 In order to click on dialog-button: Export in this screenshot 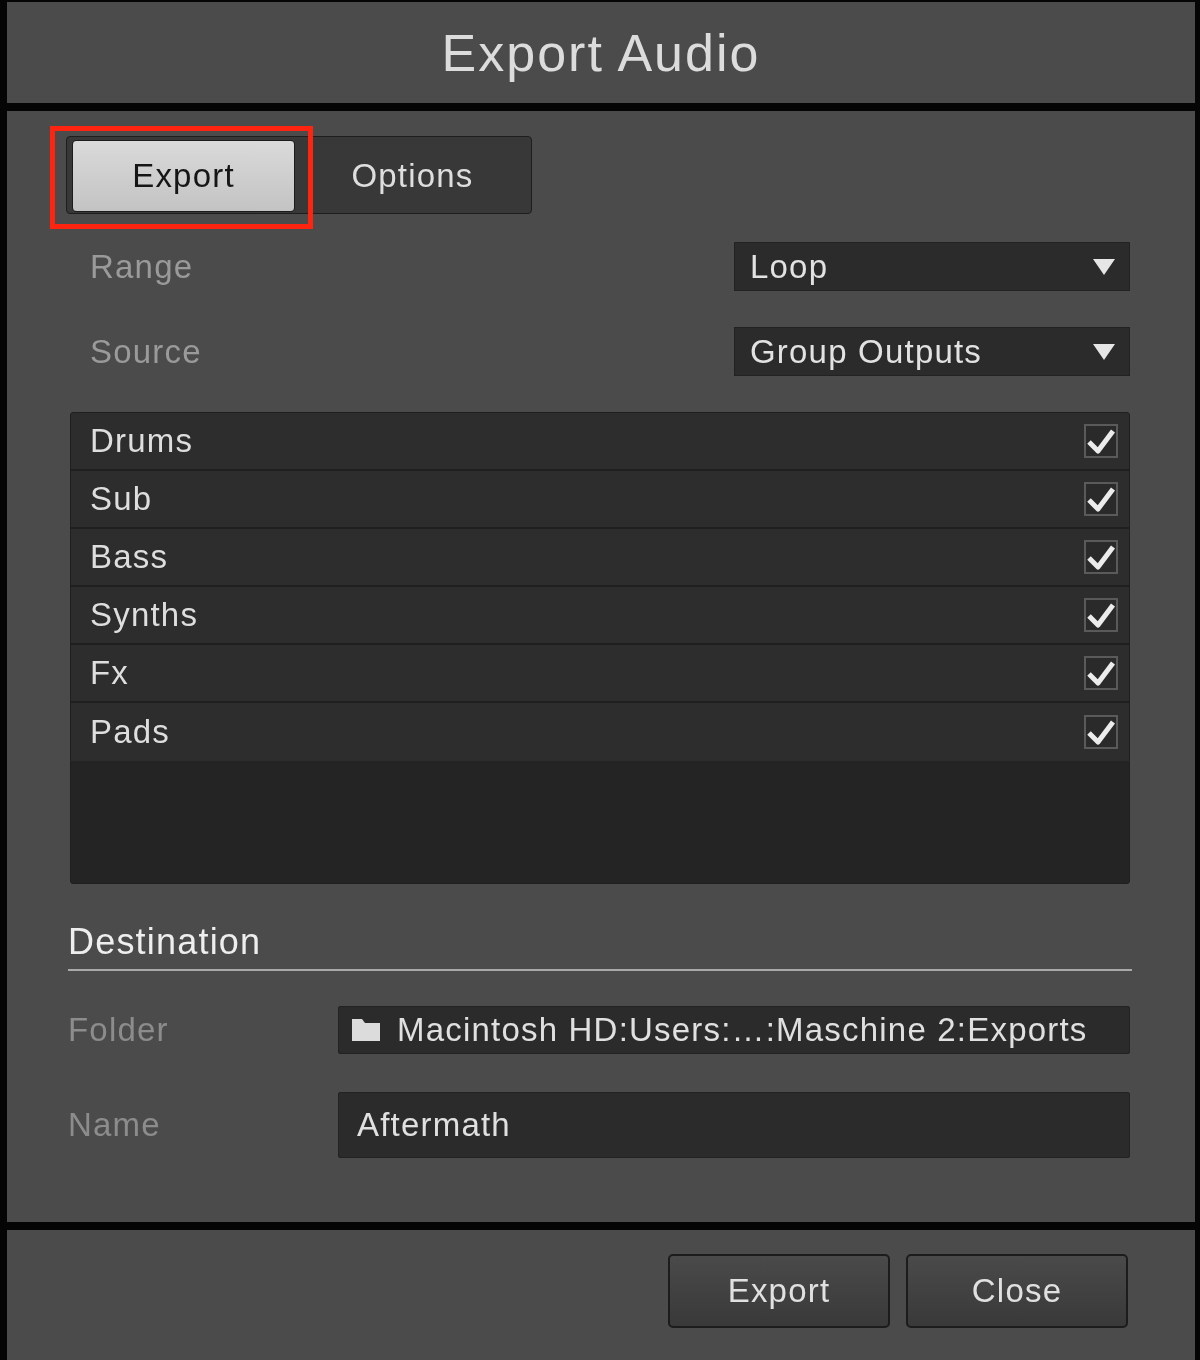, I will do `click(779, 1291)`.